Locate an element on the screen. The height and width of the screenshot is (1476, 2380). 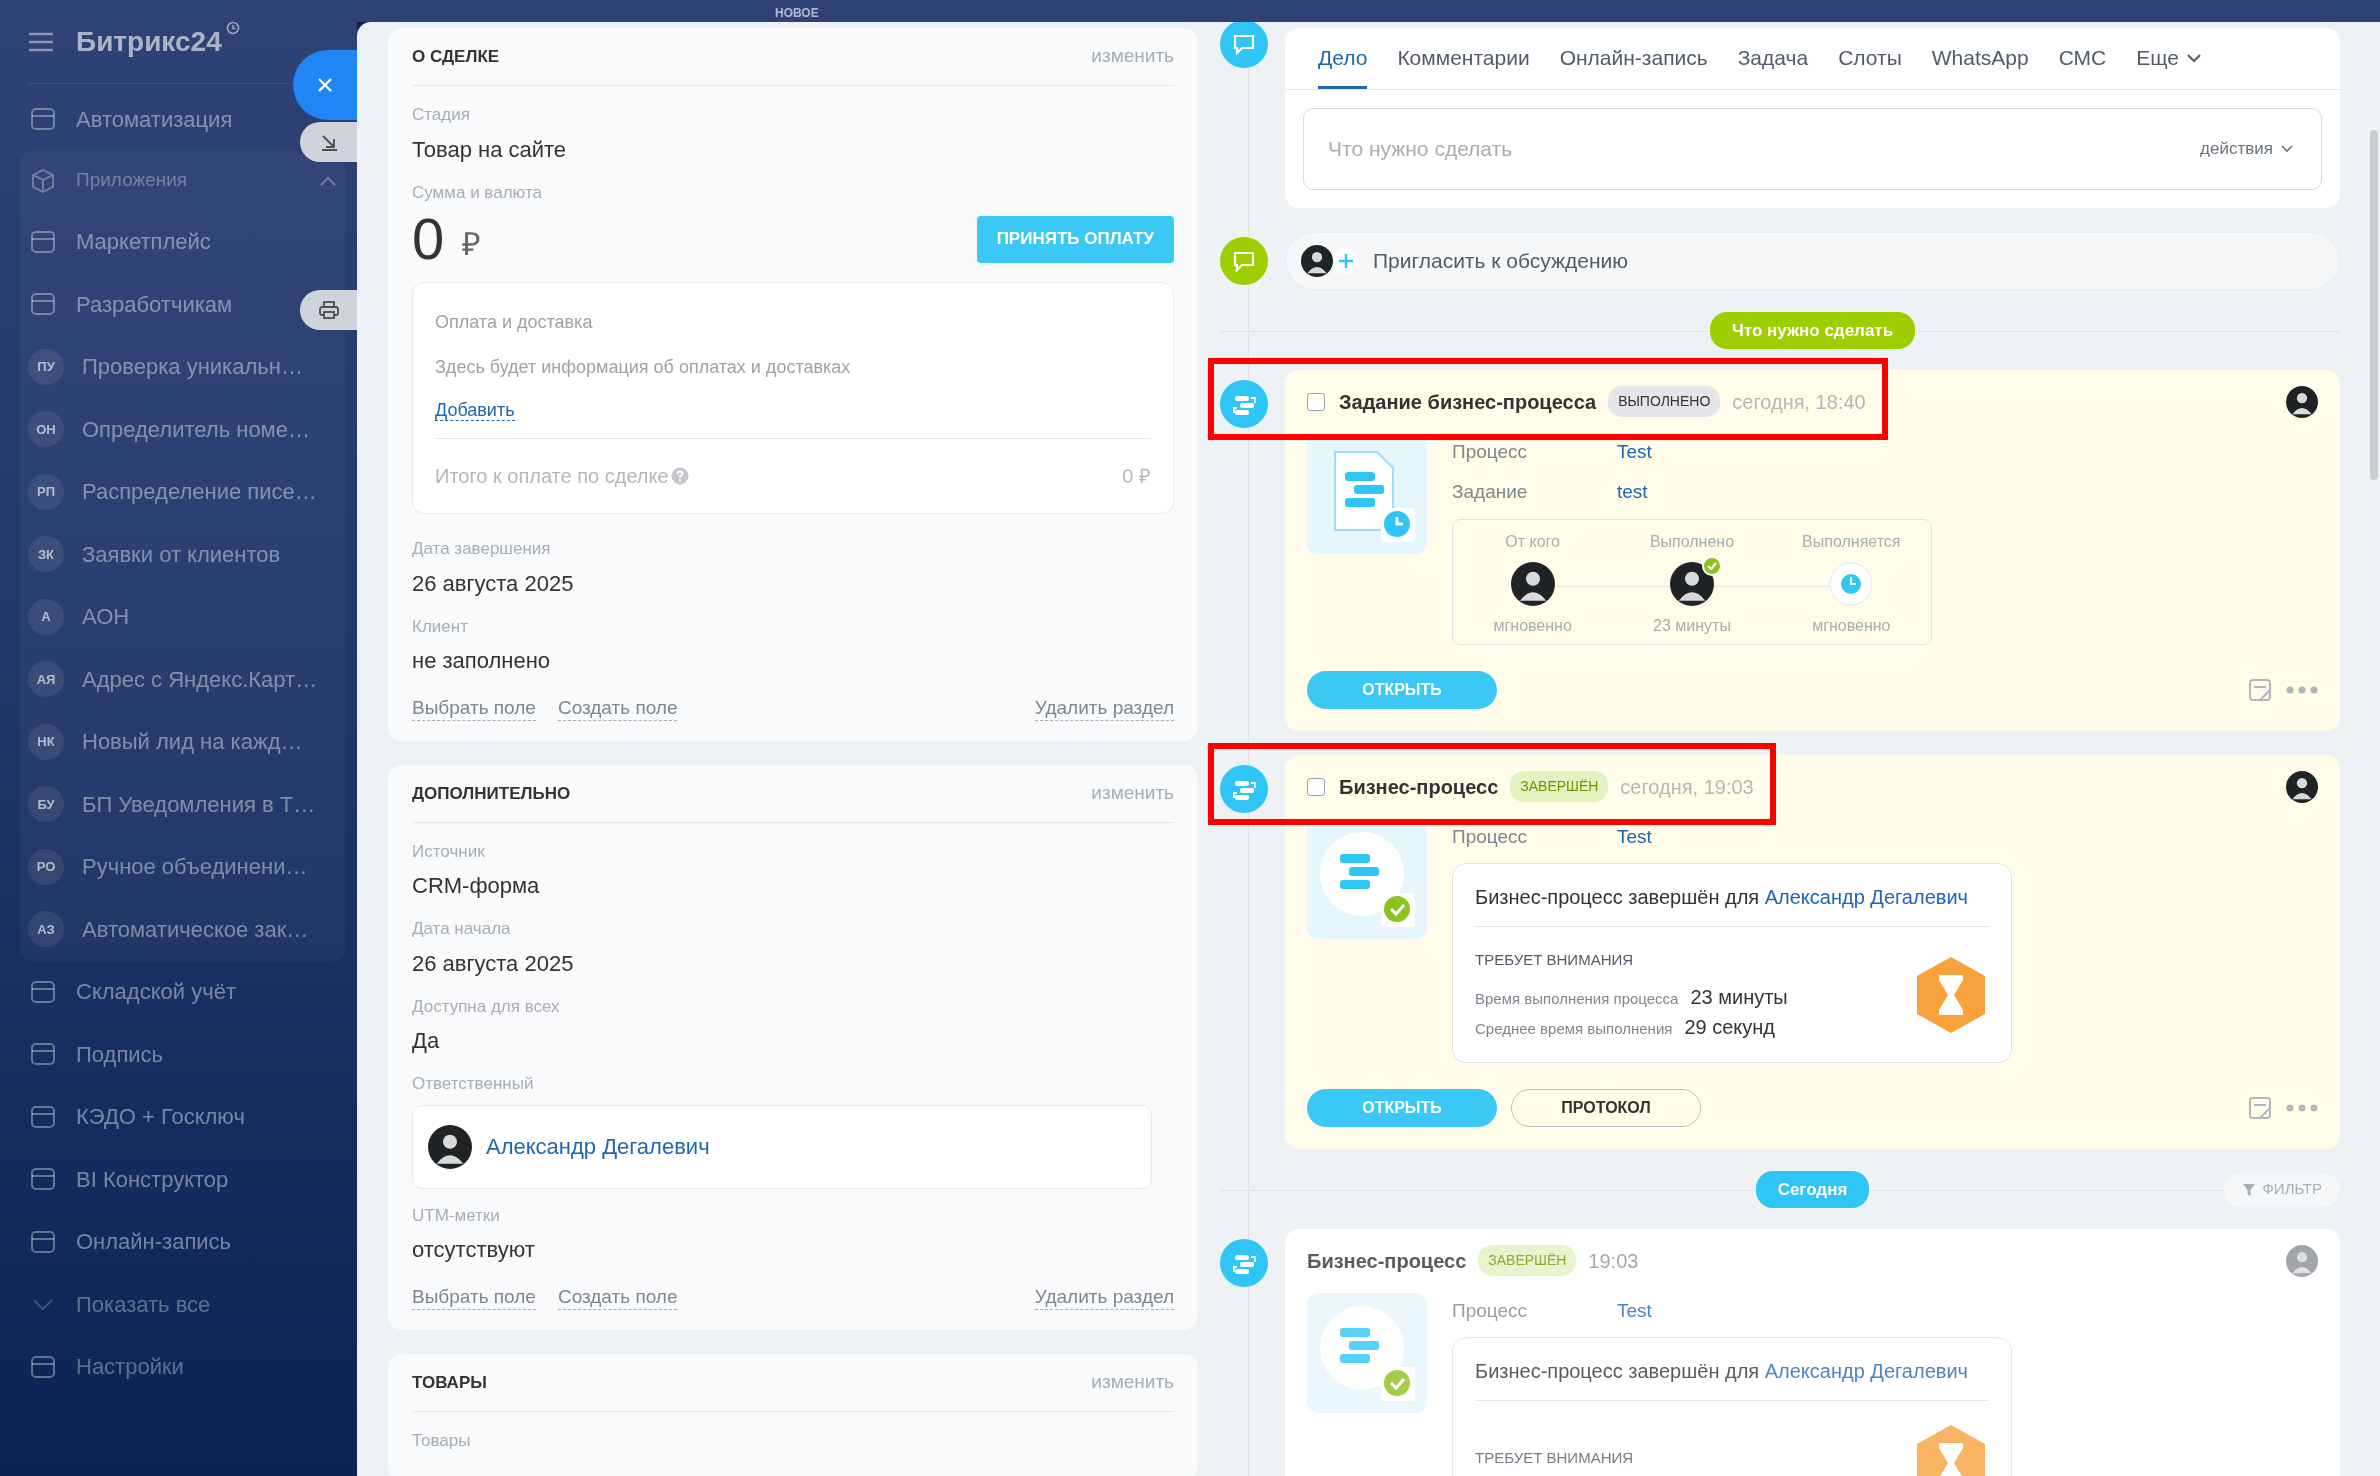
arrow-down-right-icon is located at coordinates (328, 142).